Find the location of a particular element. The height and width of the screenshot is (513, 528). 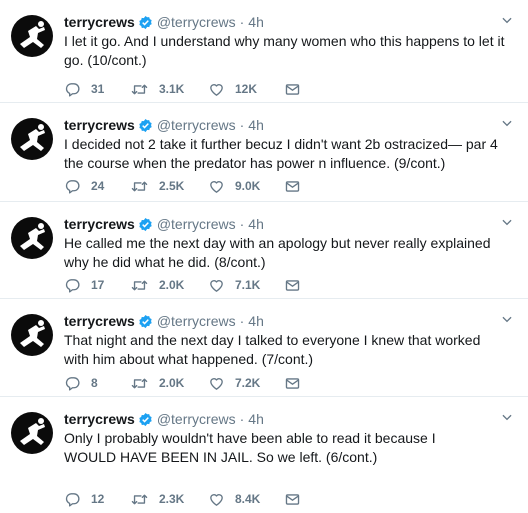

retweet-button: 2.3K is located at coordinates (169, 499).